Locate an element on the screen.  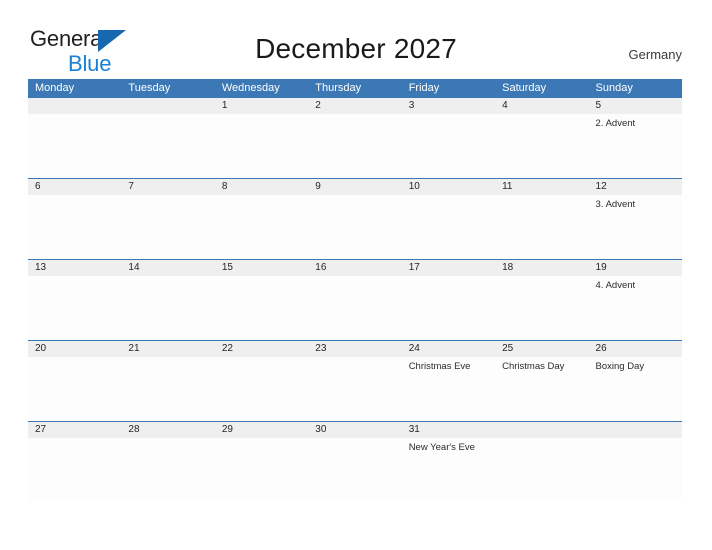
day-number: 10 is located at coordinates (448, 187).